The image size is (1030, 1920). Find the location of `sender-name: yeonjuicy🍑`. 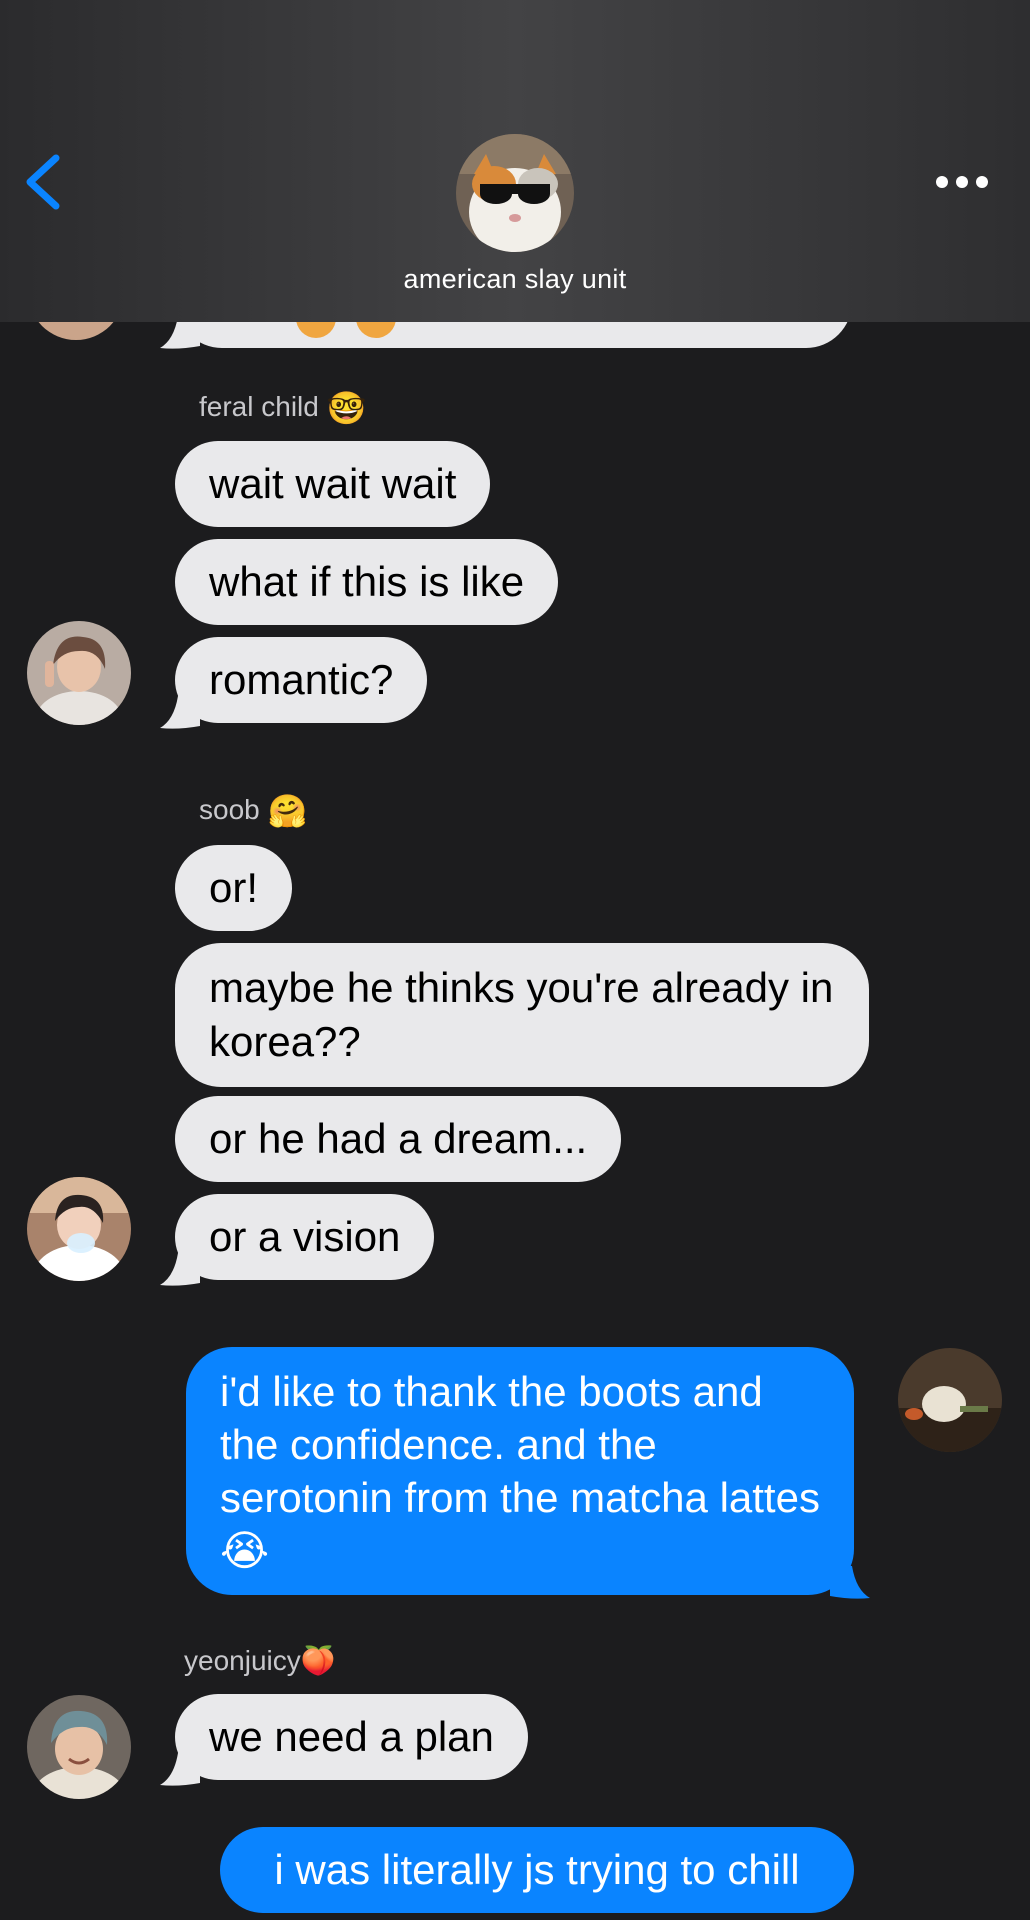

sender-name: yeonjuicy🍑 is located at coordinates (260, 1661).